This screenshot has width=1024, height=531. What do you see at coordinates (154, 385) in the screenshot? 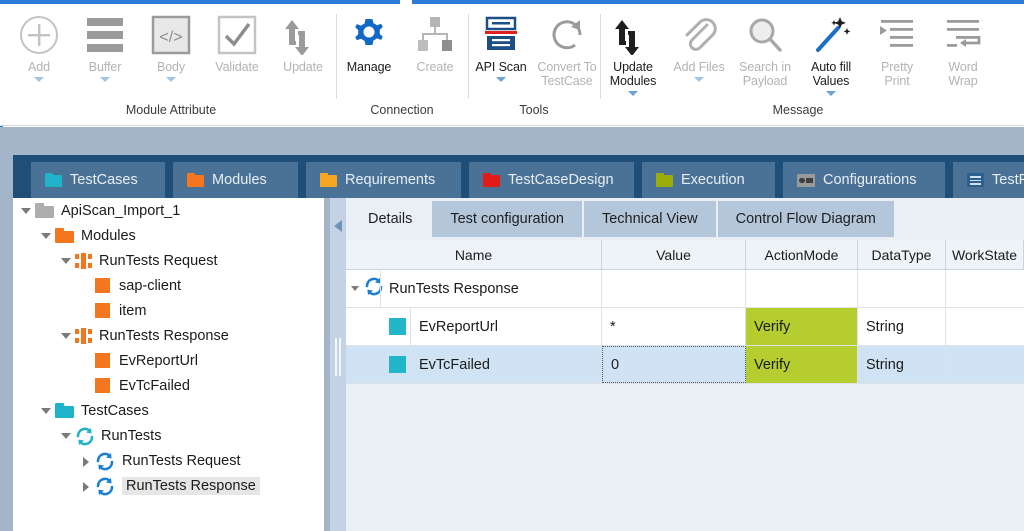
I see `tree-item-label: EvTcFailed` at bounding box center [154, 385].